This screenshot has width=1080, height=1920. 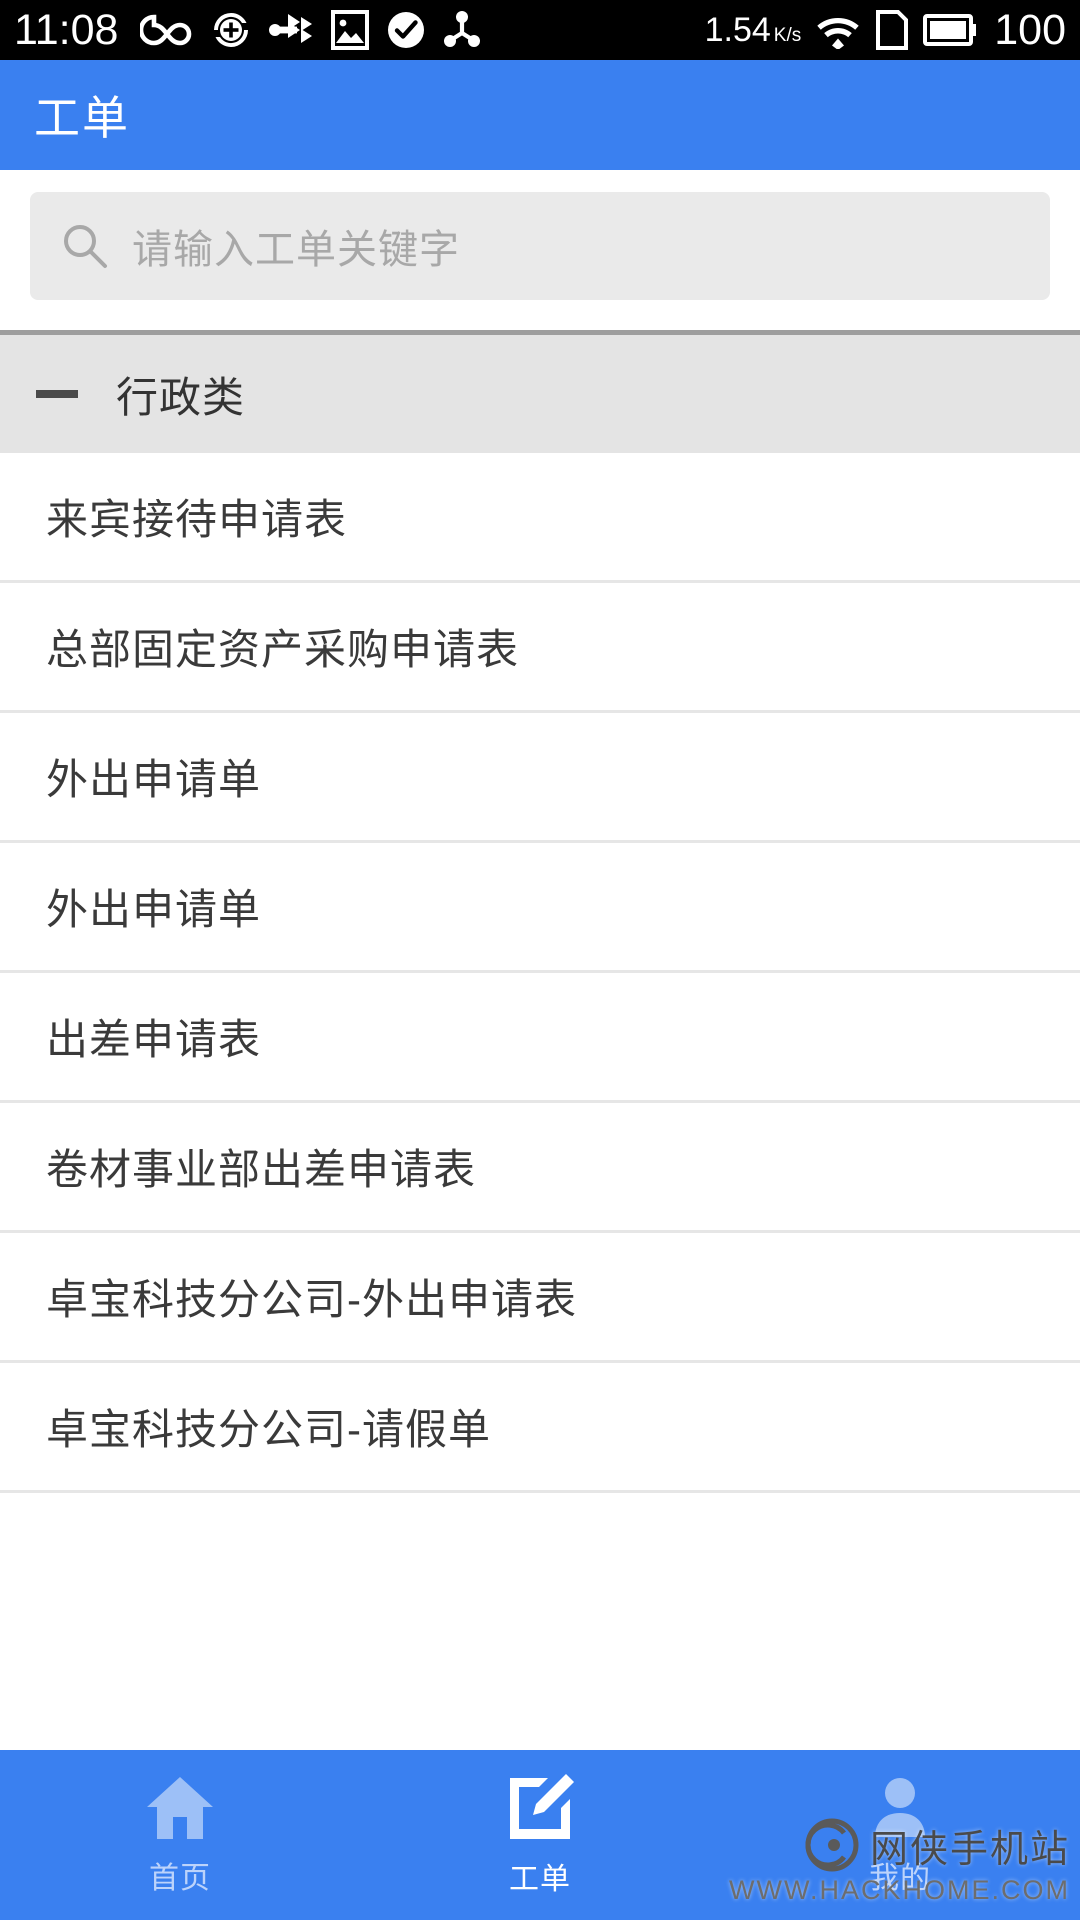 I want to click on bottom-nav-notch, so click(x=540, y=1742).